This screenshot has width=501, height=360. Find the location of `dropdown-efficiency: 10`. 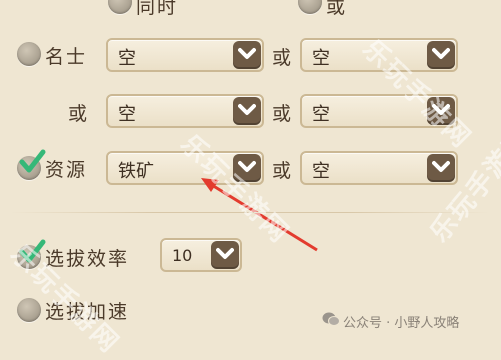

dropdown-efficiency: 10 is located at coordinates (201, 255).